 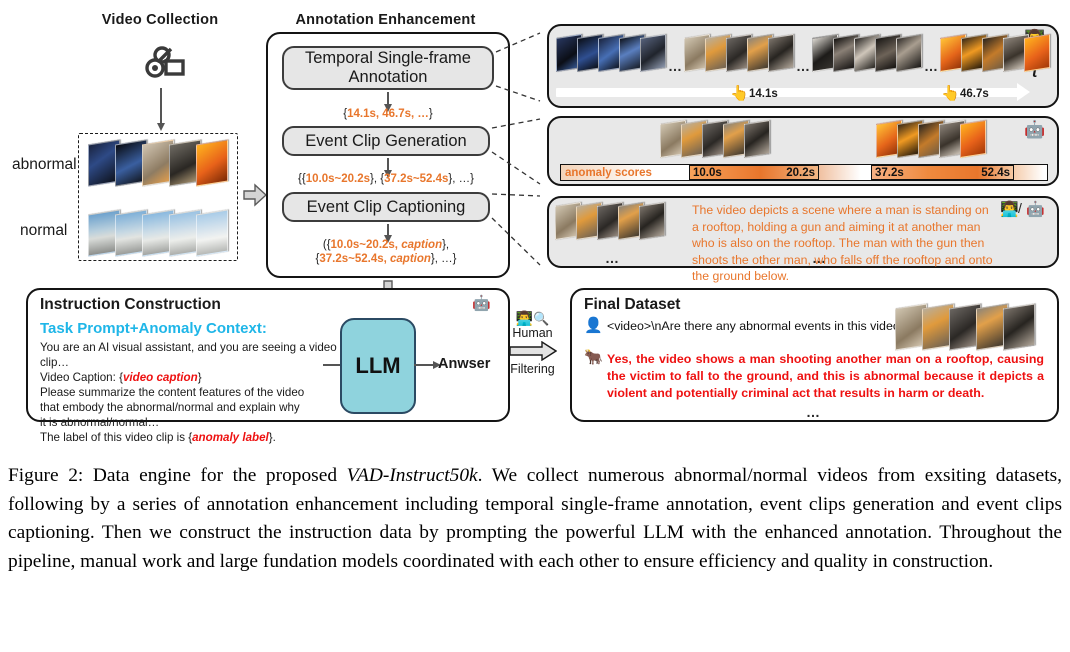 I want to click on timeline-marker-1-label: 14.1s, so click(x=763, y=94).